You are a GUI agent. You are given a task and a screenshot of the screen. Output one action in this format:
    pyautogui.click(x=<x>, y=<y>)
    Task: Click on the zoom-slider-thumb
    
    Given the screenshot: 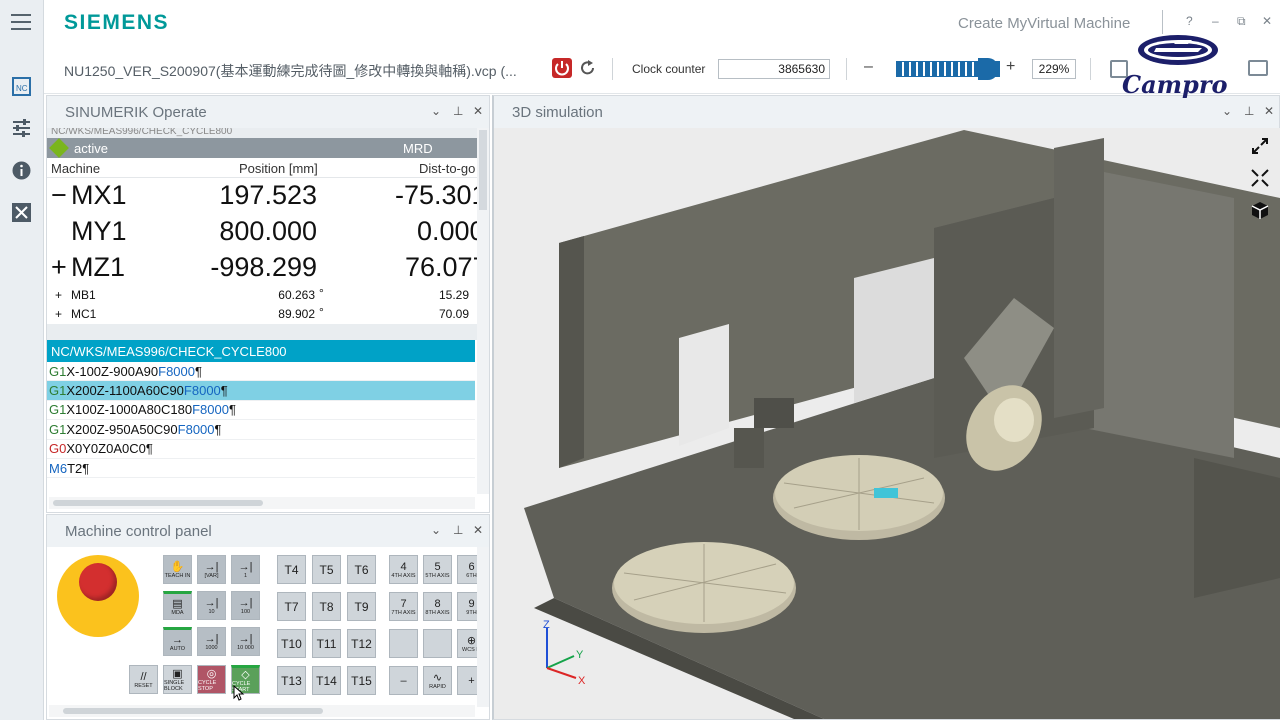 What is the action you would take?
    pyautogui.click(x=988, y=69)
    